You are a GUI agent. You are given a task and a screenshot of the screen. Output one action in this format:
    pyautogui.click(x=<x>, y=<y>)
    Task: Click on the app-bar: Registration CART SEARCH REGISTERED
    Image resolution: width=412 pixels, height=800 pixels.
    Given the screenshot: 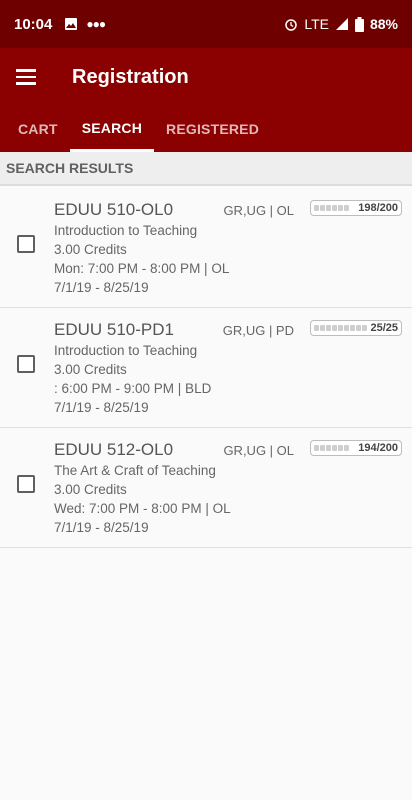 What is the action you would take?
    pyautogui.click(x=206, y=100)
    